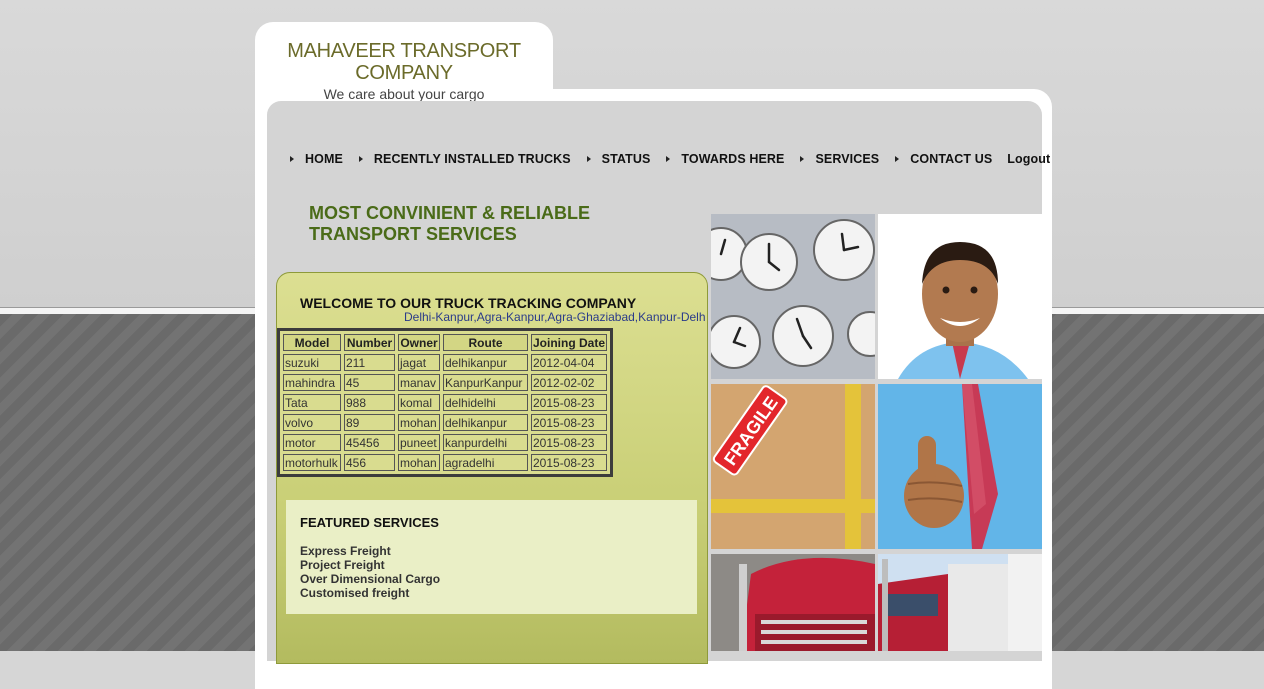  What do you see at coordinates (345, 551) in the screenshot?
I see `featured-service-item: Express Freight` at bounding box center [345, 551].